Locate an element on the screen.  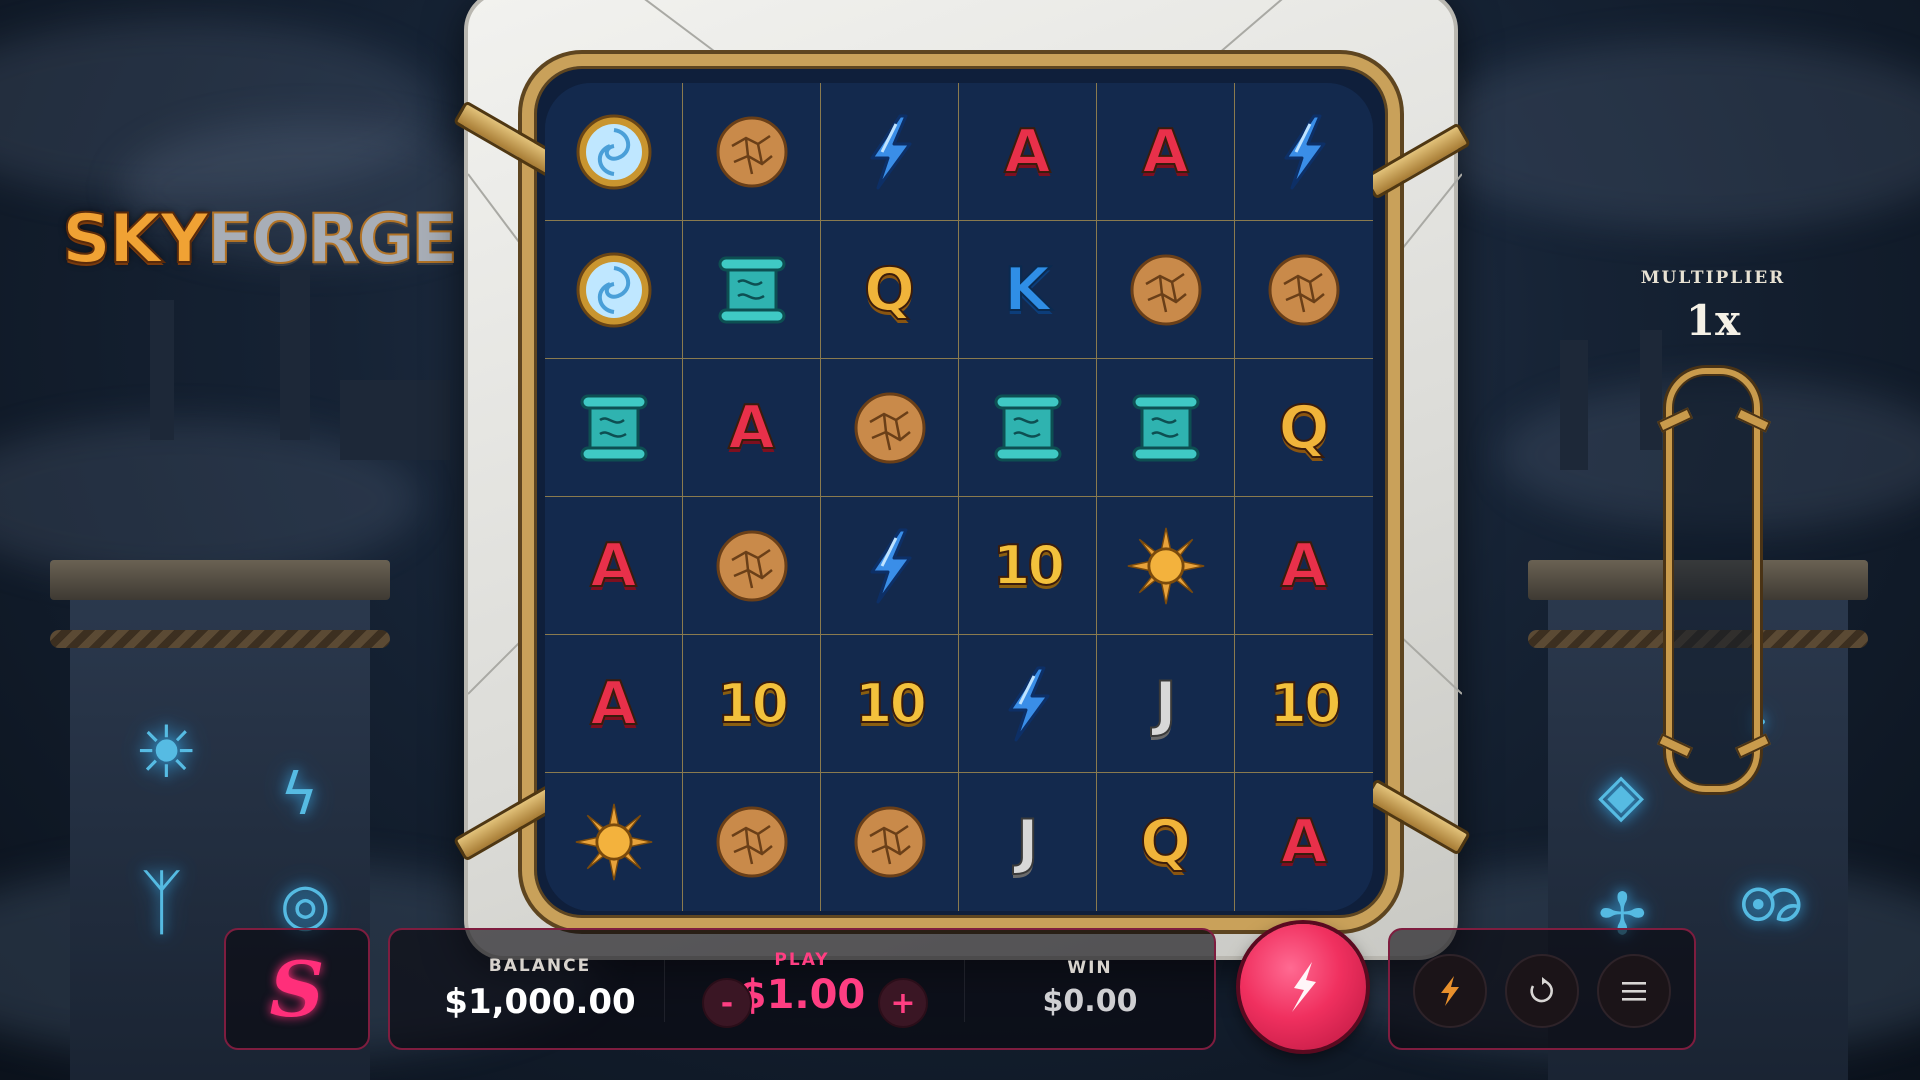
win-group: WIN $0.00 is located at coordinates (1090, 988).